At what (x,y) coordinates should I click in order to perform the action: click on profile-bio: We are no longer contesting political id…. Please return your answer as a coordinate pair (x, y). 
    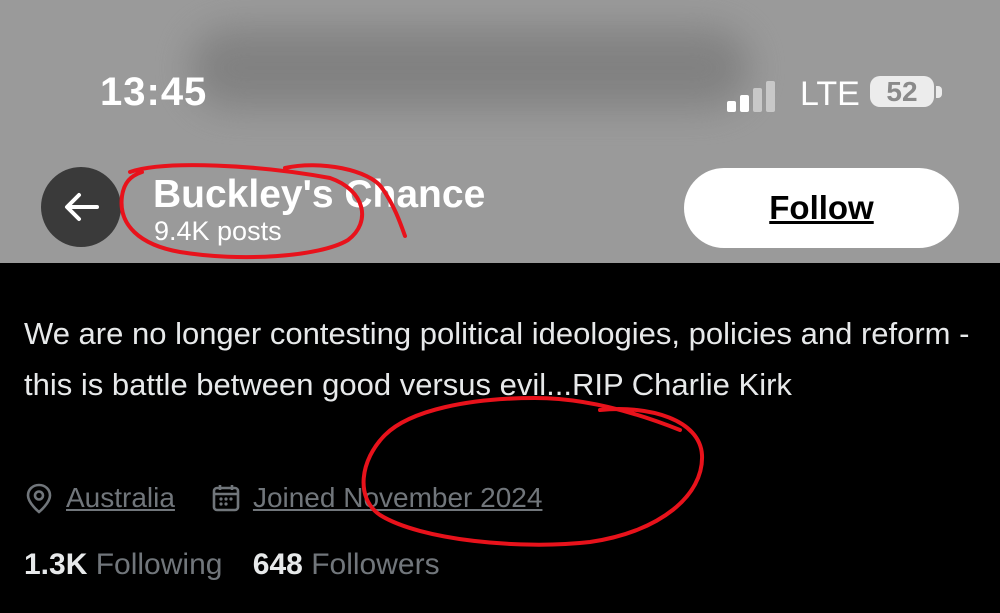
    Looking at the image, I should click on (497, 359).